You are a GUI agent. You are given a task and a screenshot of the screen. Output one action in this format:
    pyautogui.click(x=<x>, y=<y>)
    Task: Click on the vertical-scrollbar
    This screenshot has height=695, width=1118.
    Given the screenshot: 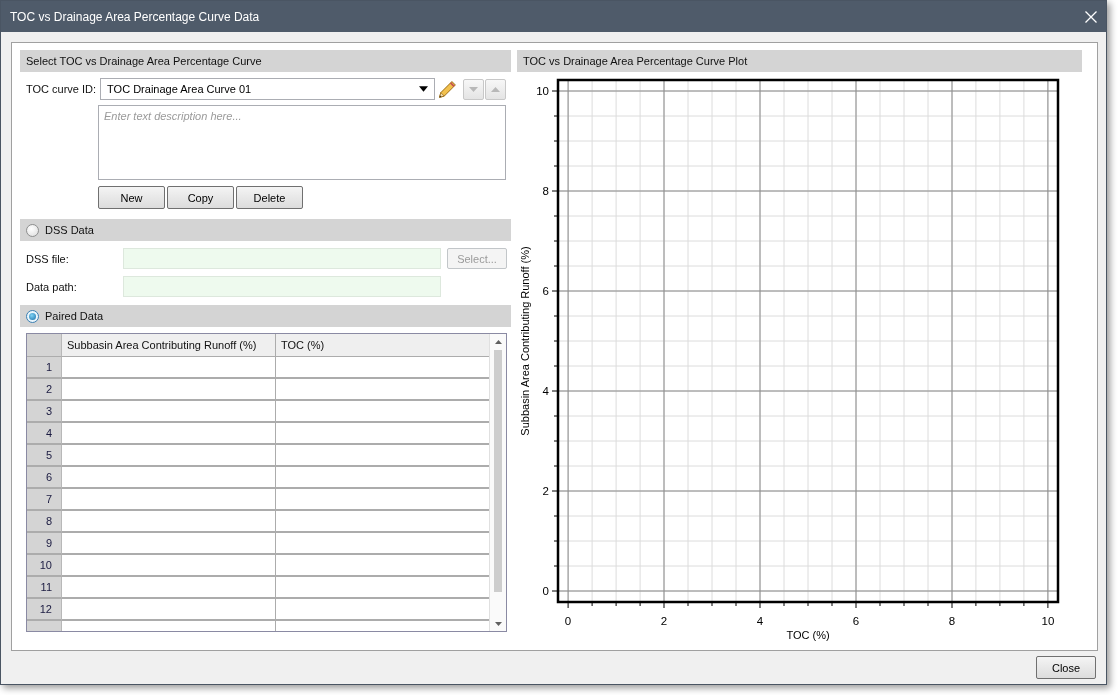 What is the action you would take?
    pyautogui.click(x=497, y=482)
    